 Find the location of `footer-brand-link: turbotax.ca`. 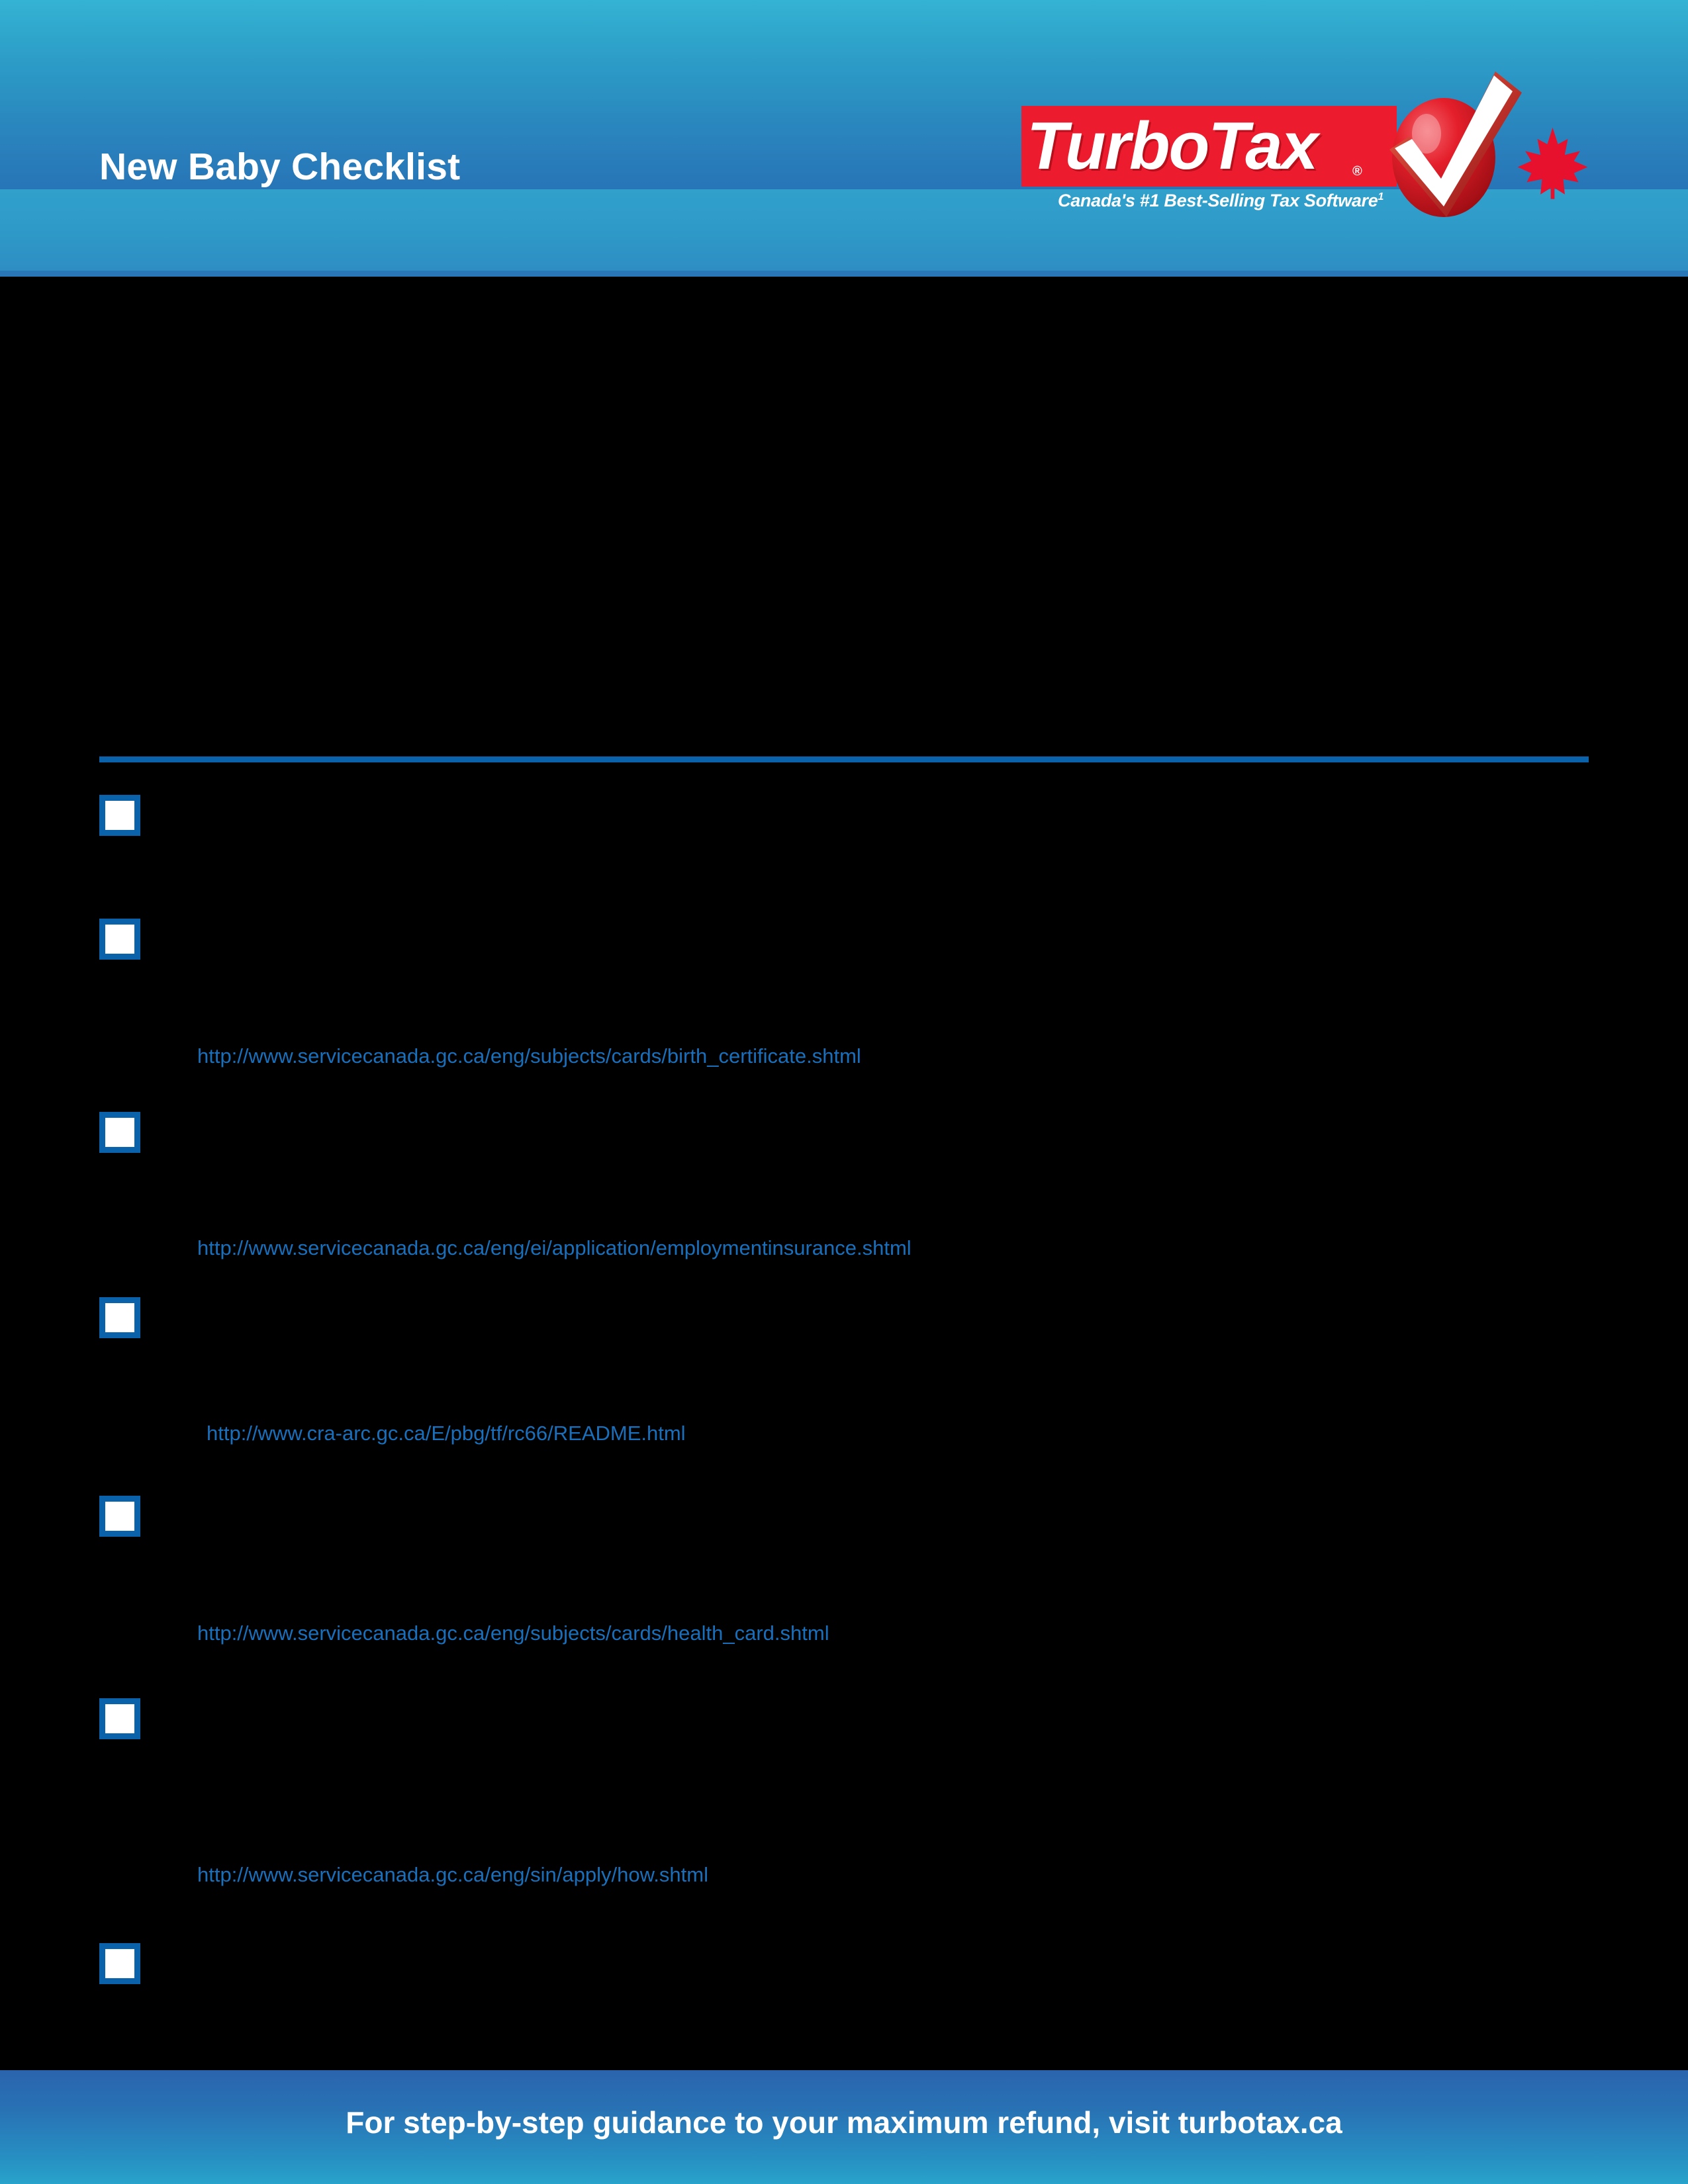

footer-brand-link: turbotax.ca is located at coordinates (1260, 2122).